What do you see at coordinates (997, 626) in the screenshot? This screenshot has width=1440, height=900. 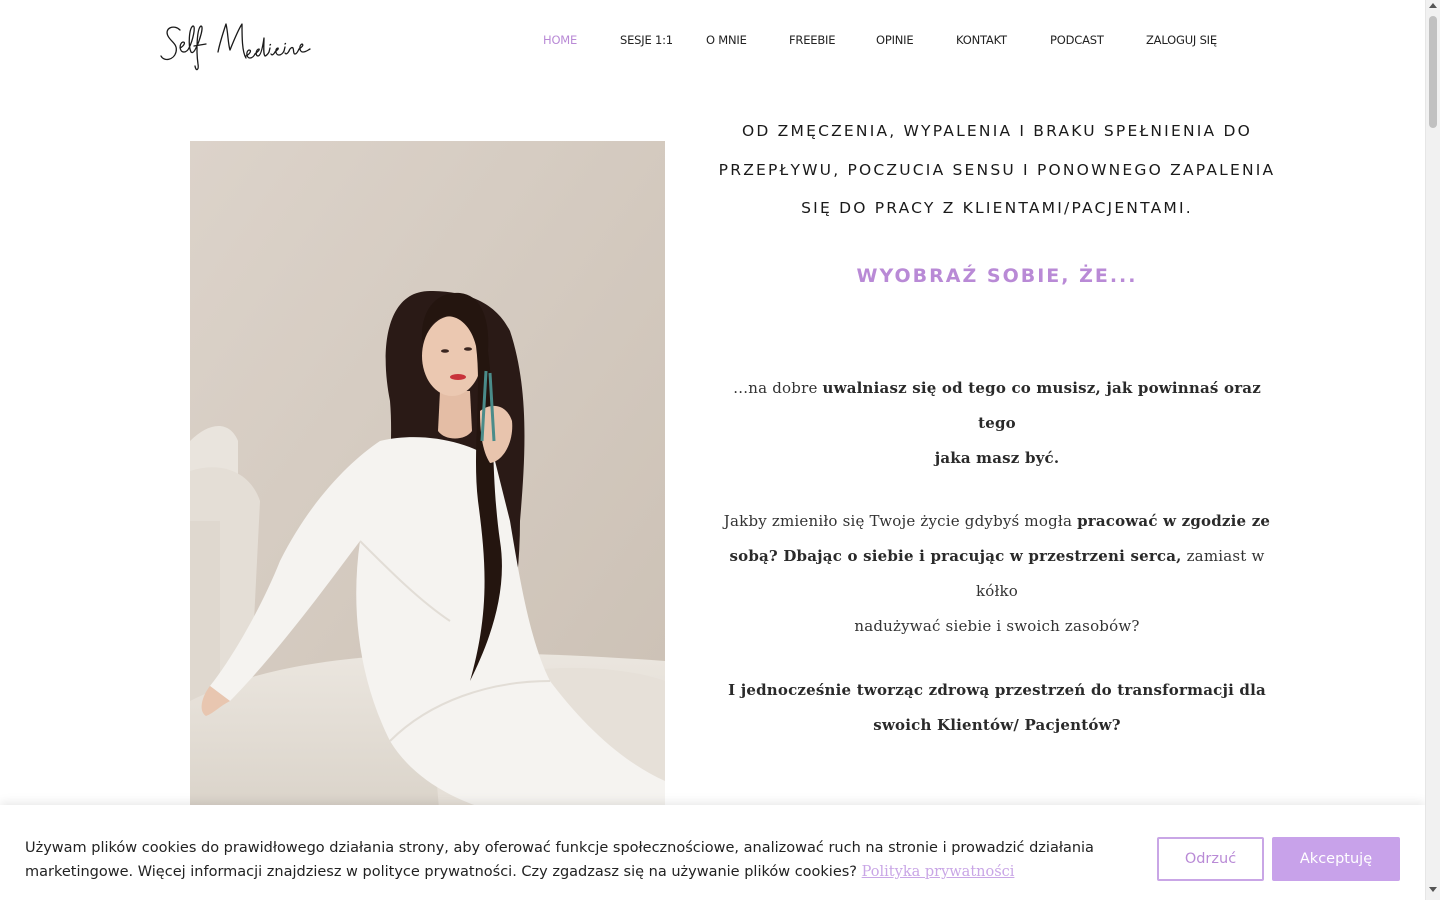 I see `paragraph-line: nadużywać siebie i swoich zasobów?` at bounding box center [997, 626].